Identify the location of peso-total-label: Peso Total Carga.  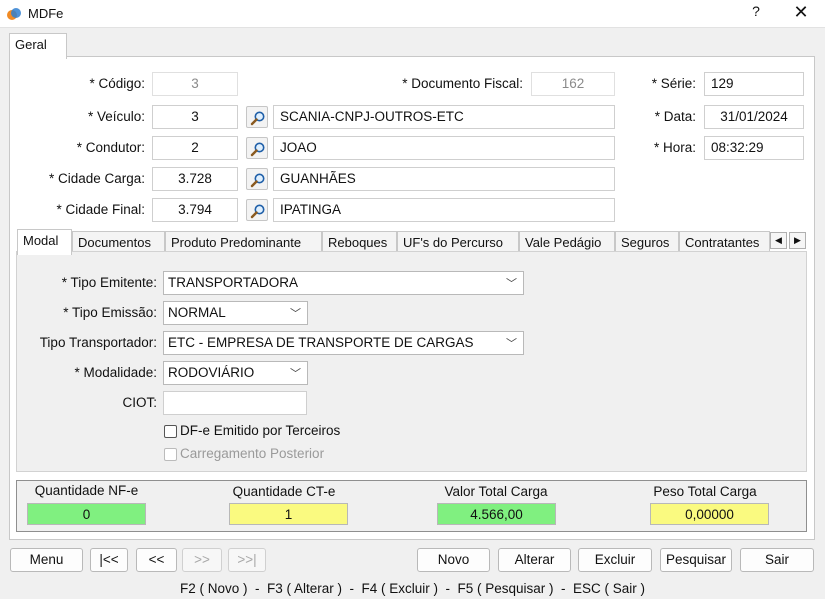
(705, 491).